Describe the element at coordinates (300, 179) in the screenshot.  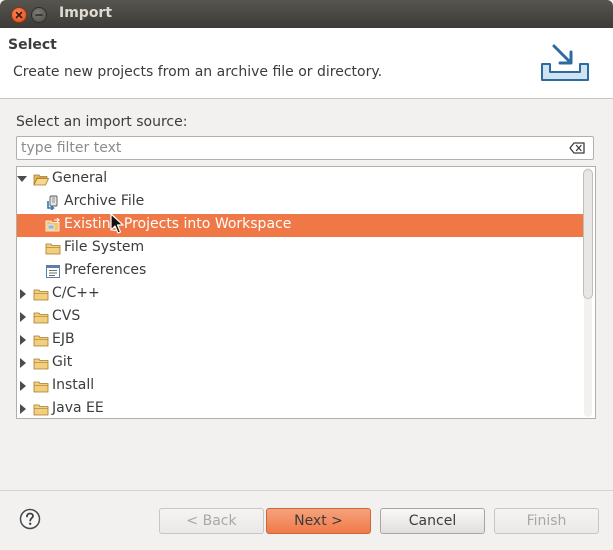
I see `tree-item-general: General` at that location.